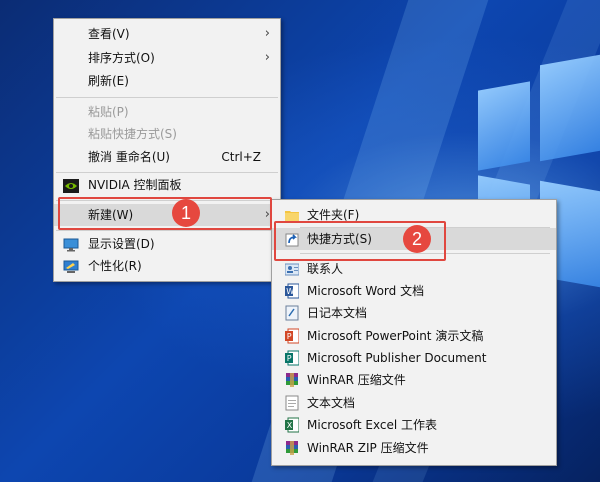 The height and width of the screenshot is (482, 600). What do you see at coordinates (108, 81) in the screenshot?
I see `menu-item-label: 刷新(E)` at bounding box center [108, 81].